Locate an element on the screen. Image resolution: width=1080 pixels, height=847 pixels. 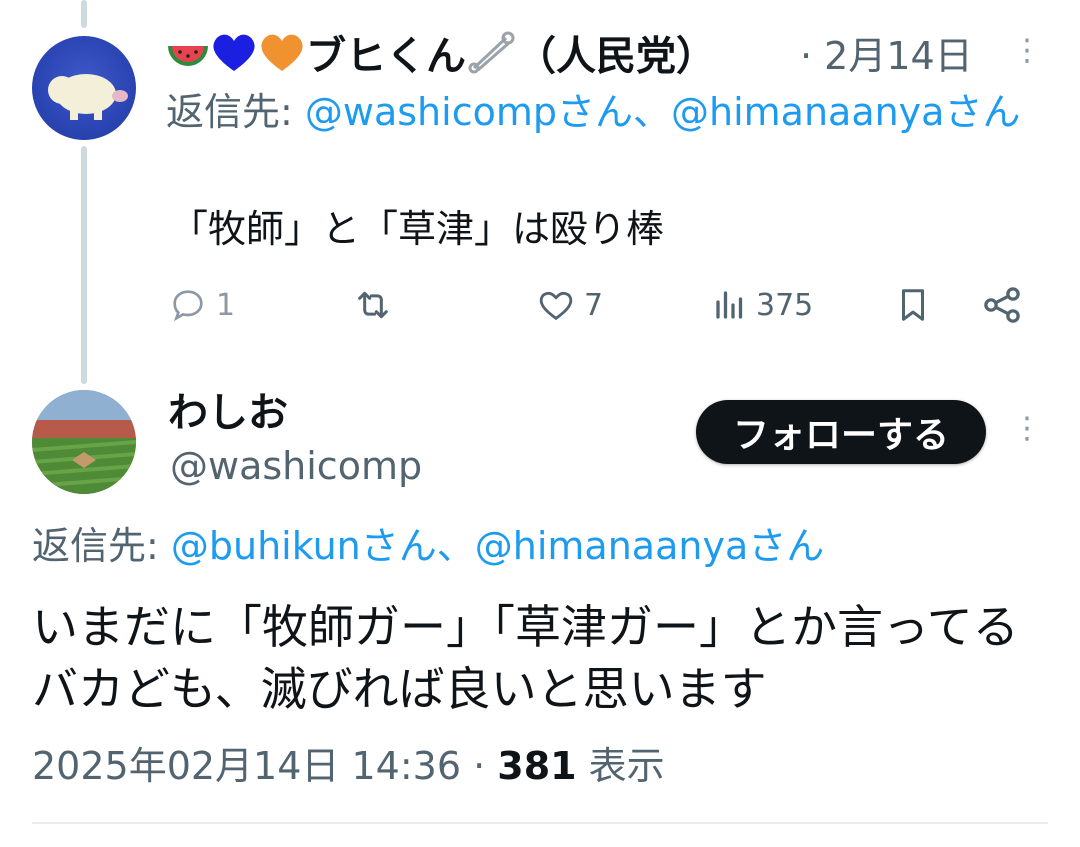
retweet-button is located at coordinates (373, 305).